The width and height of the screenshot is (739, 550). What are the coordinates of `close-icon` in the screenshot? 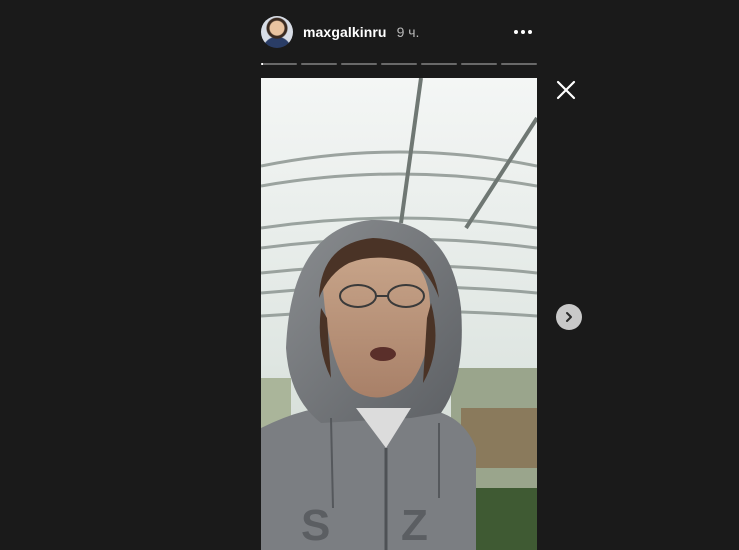 It's located at (566, 90).